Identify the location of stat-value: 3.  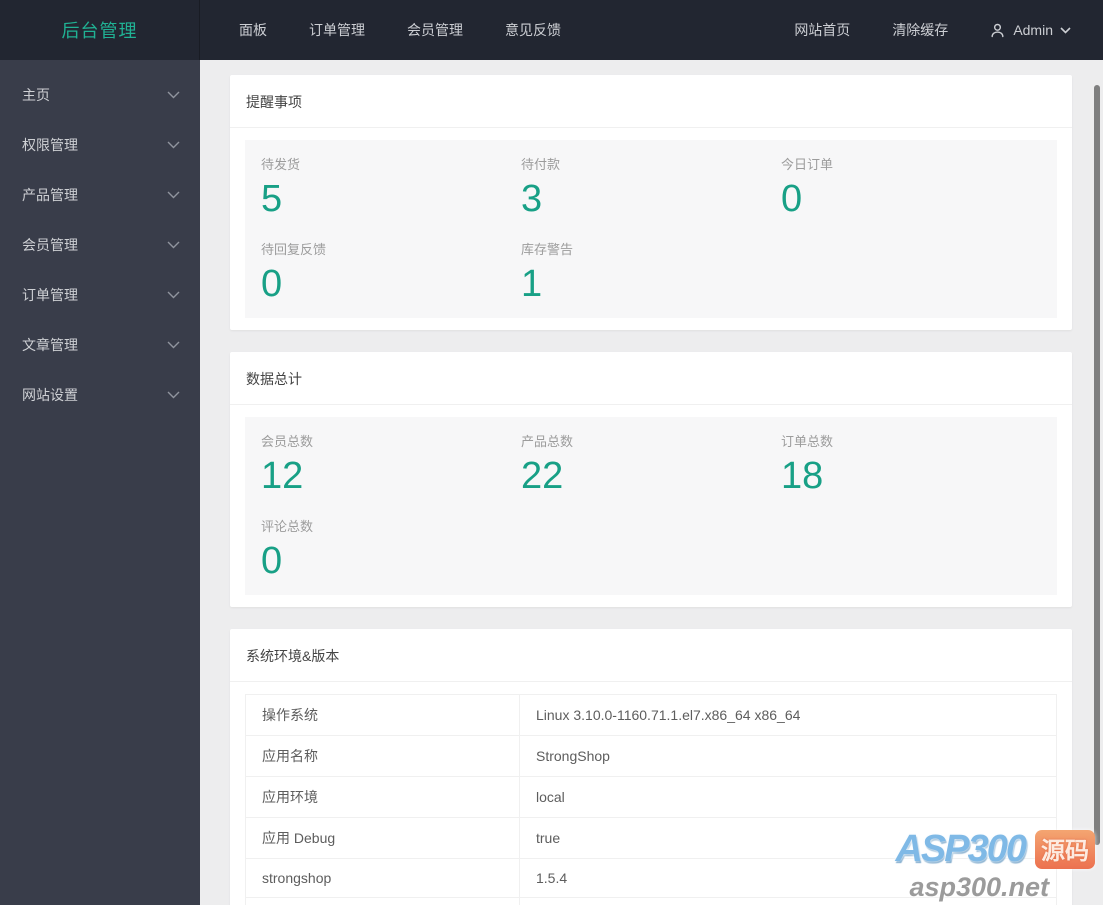
(532, 199).